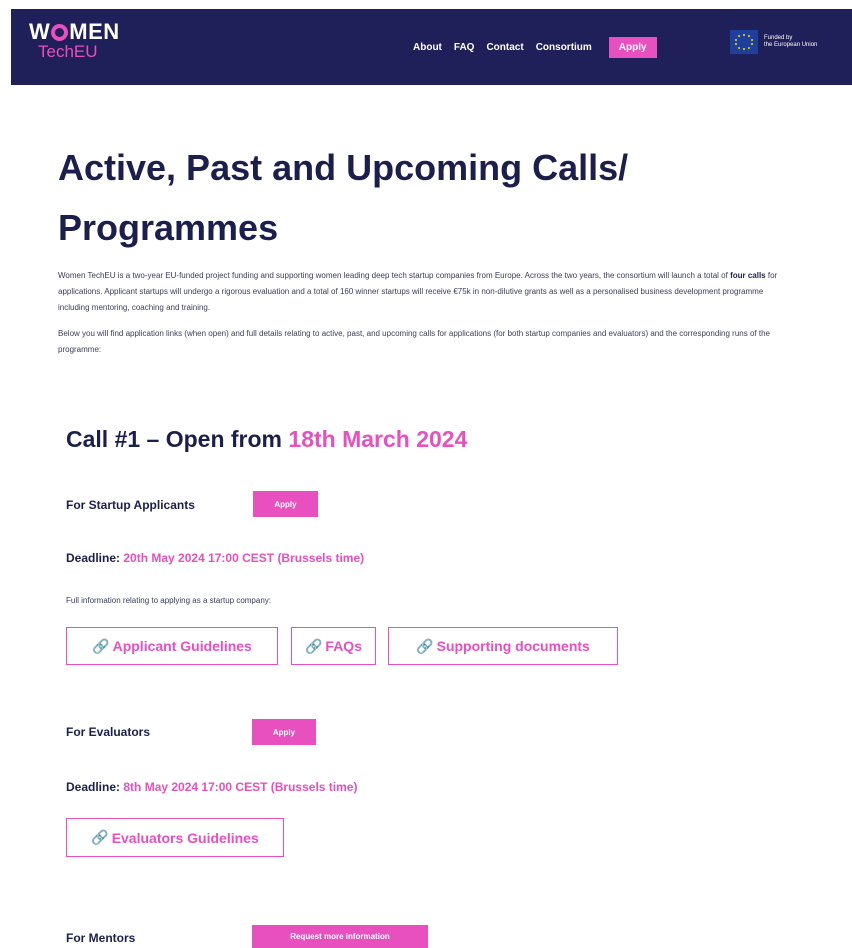 Image resolution: width=852 pixels, height=948 pixels. Describe the element at coordinates (340, 936) in the screenshot. I see `mentors-request-info-button: Request more information` at that location.